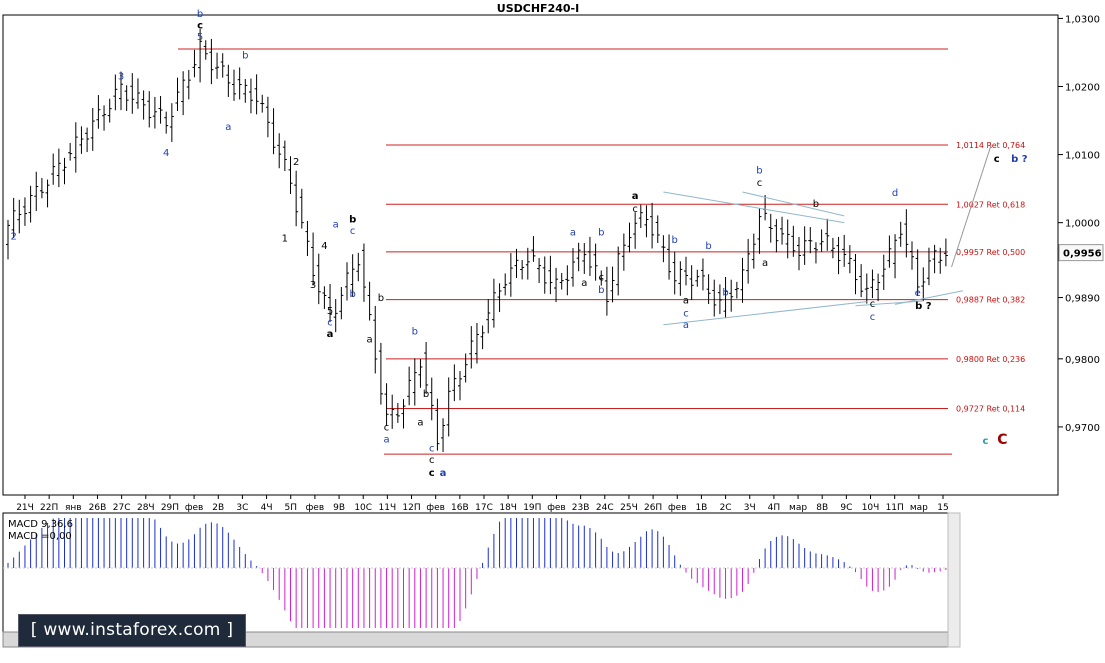 The height and width of the screenshot is (663, 1105). I want to click on wave-label: 1, so click(285, 239).